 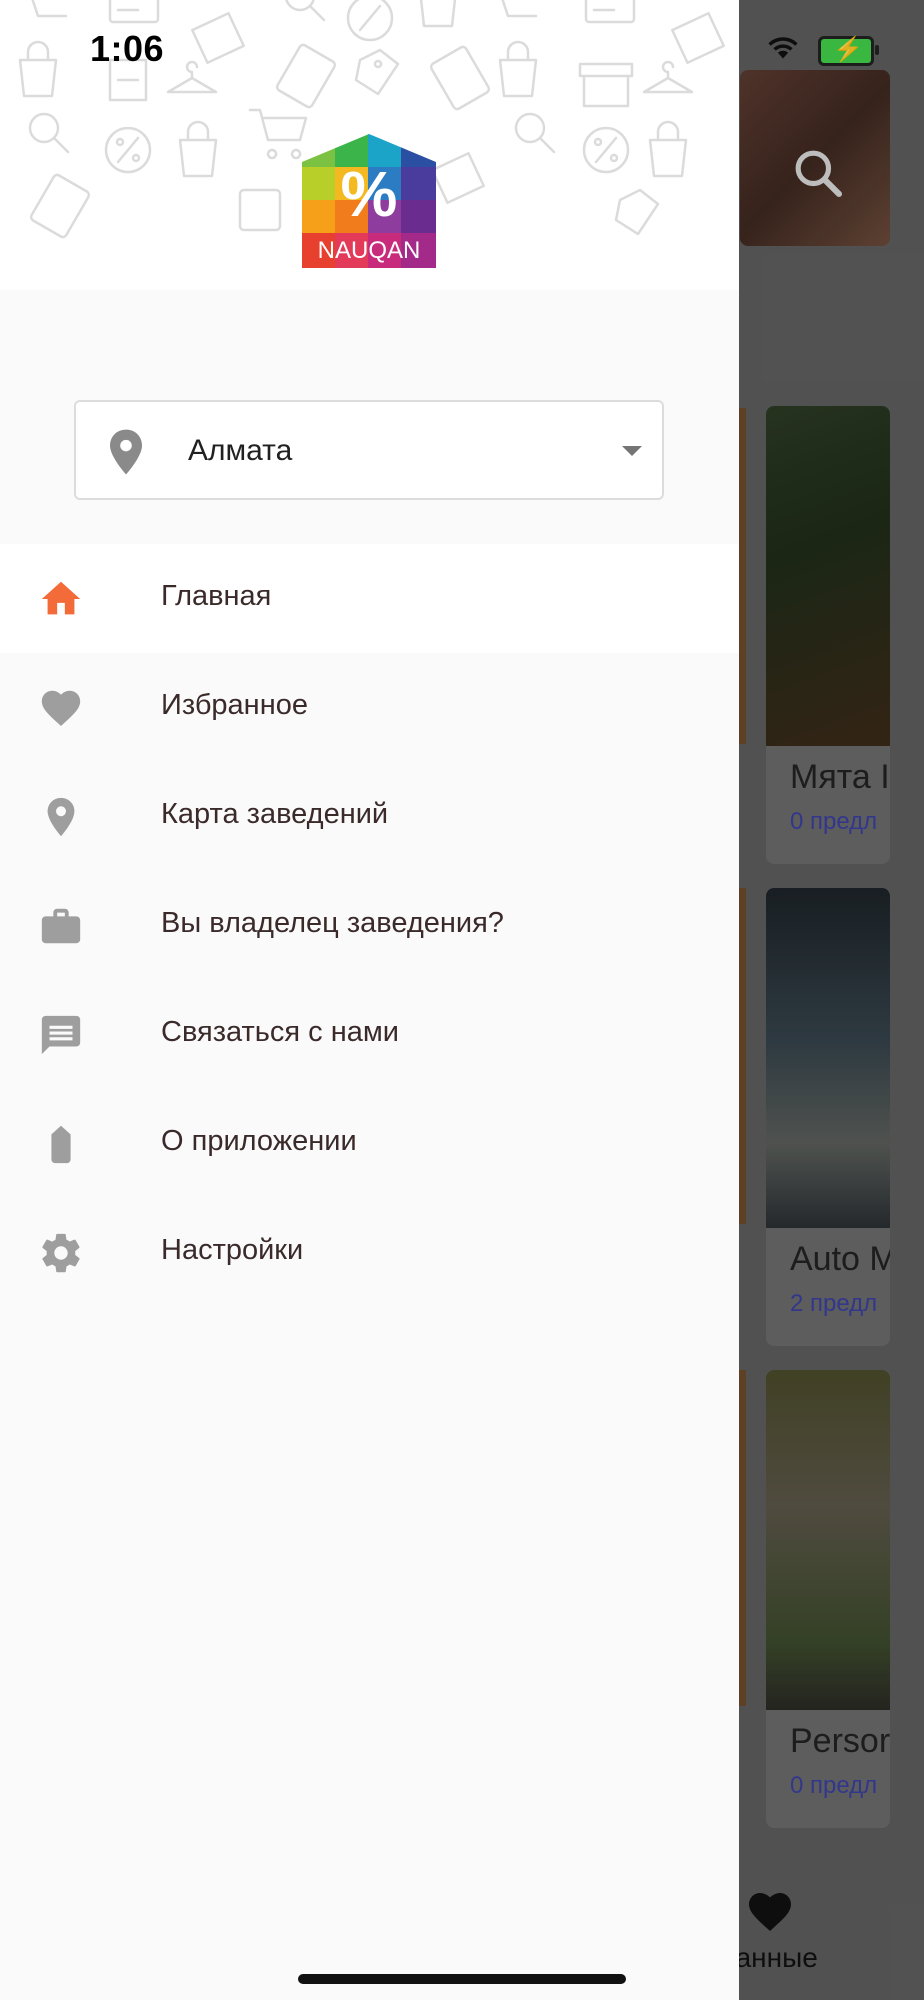 What do you see at coordinates (632, 451) in the screenshot?
I see `chevron-down-icon` at bounding box center [632, 451].